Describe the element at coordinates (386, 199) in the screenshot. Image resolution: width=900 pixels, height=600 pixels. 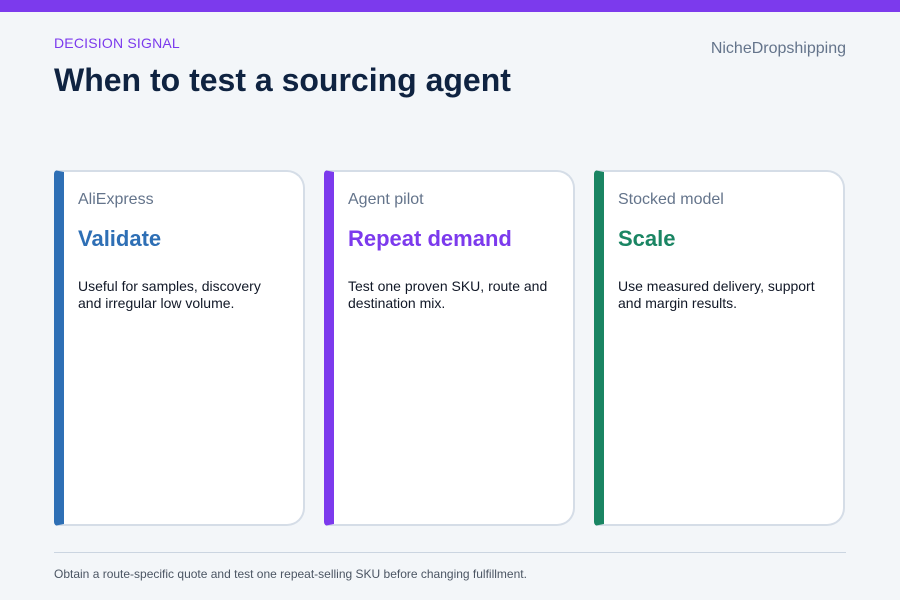
I see `card-label: Agent pilot` at that location.